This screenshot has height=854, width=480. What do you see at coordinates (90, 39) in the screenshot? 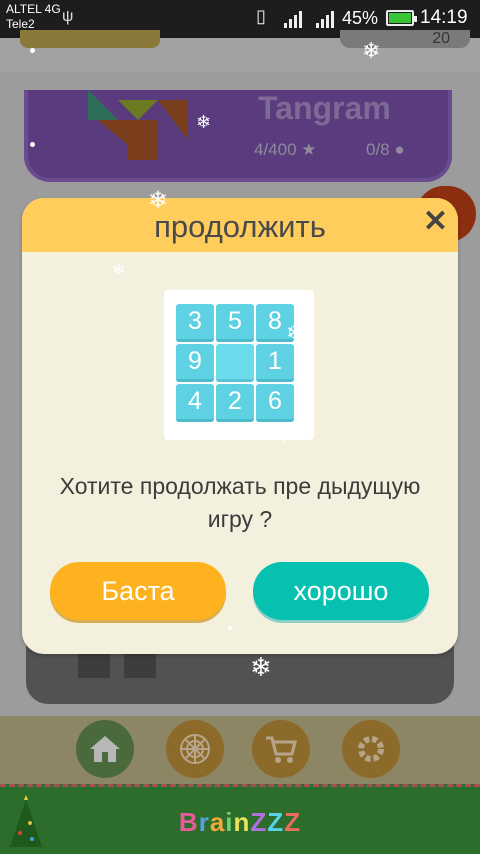
I see `level-badge` at bounding box center [90, 39].